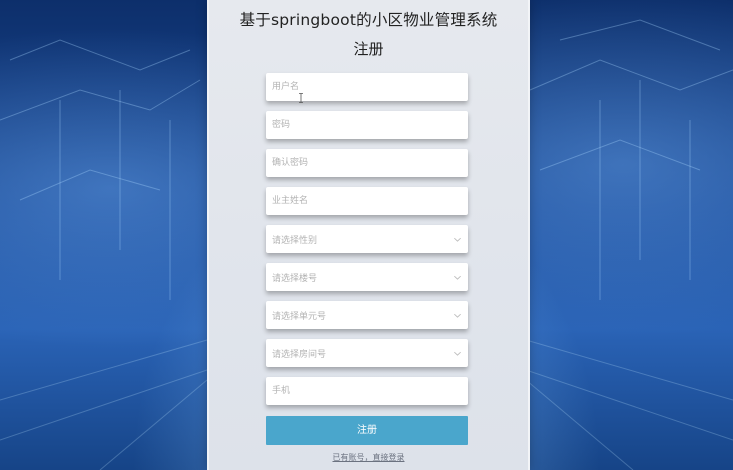 Image resolution: width=733 pixels, height=470 pixels. What do you see at coordinates (301, 98) in the screenshot?
I see `text-cursor-icon` at bounding box center [301, 98].